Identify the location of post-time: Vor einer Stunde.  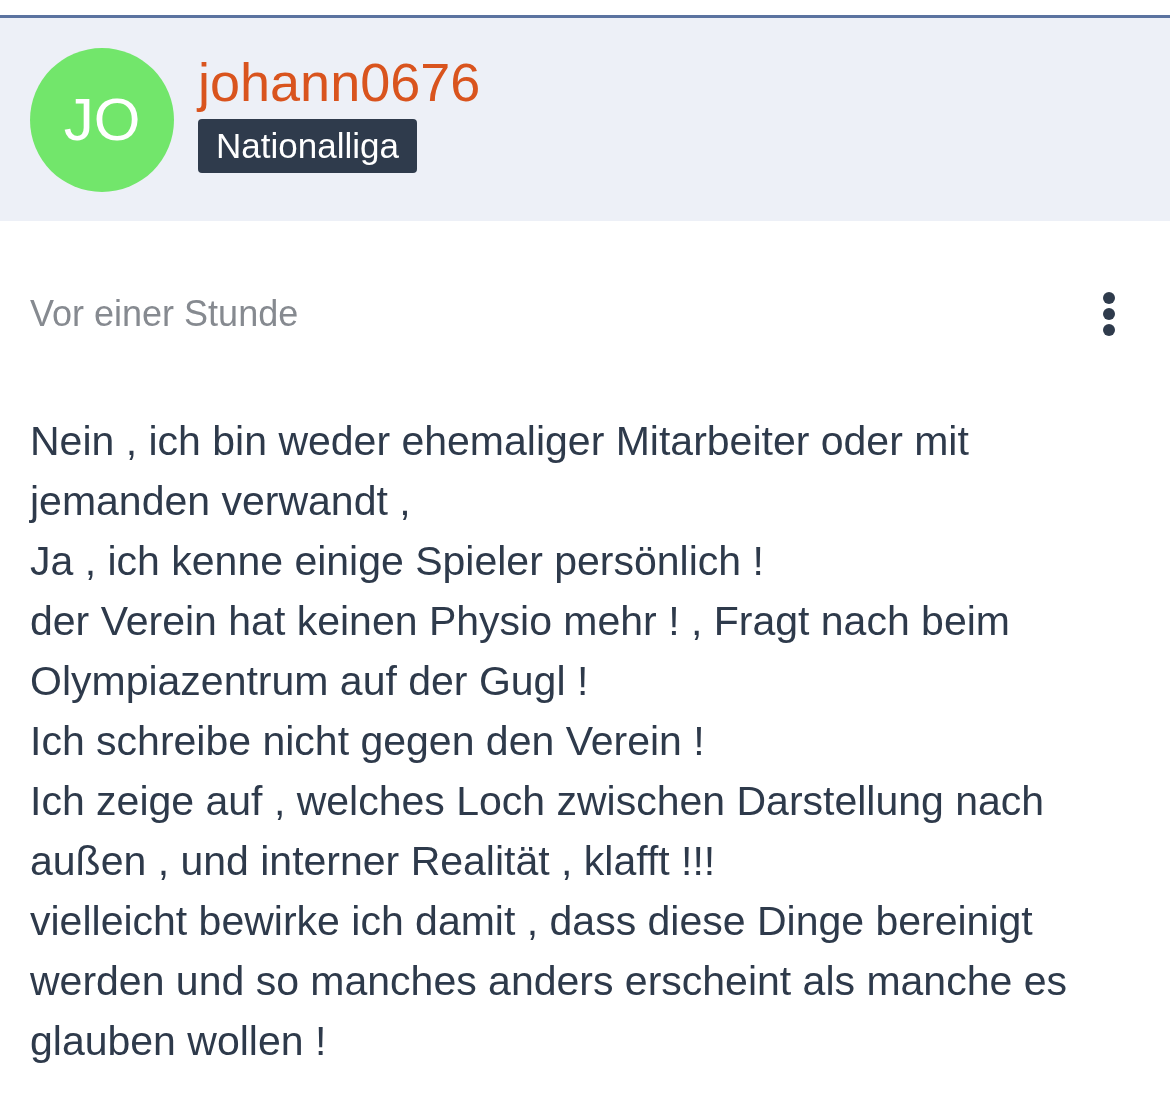
(164, 314).